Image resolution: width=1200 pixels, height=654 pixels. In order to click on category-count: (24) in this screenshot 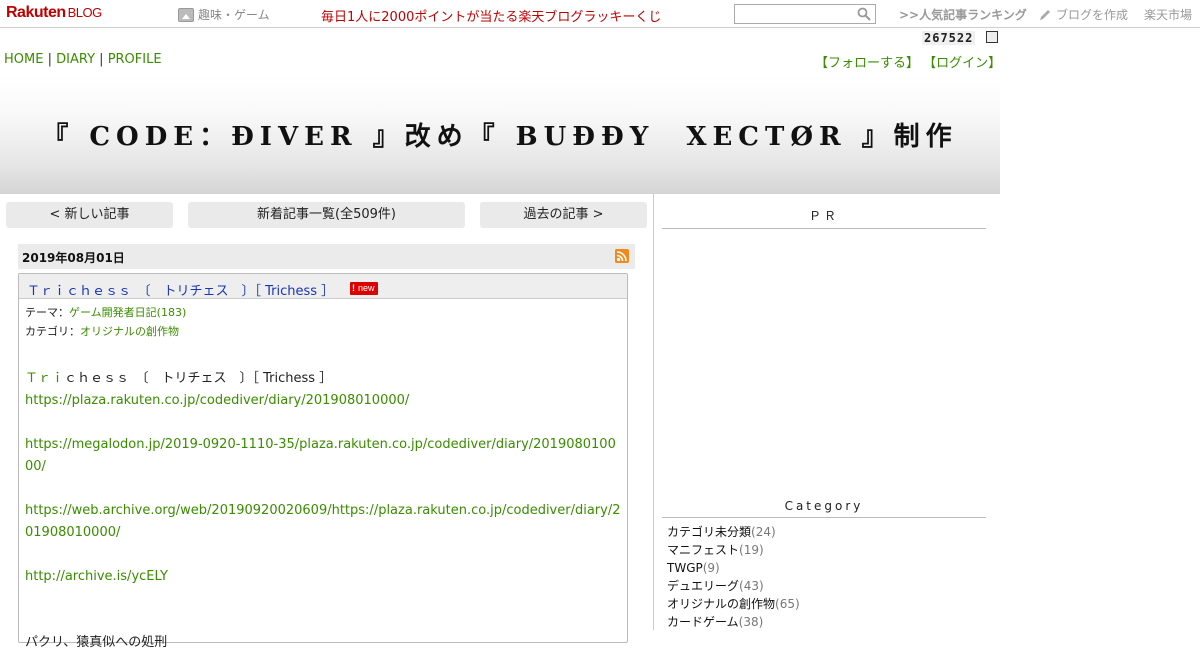, I will do `click(763, 532)`.